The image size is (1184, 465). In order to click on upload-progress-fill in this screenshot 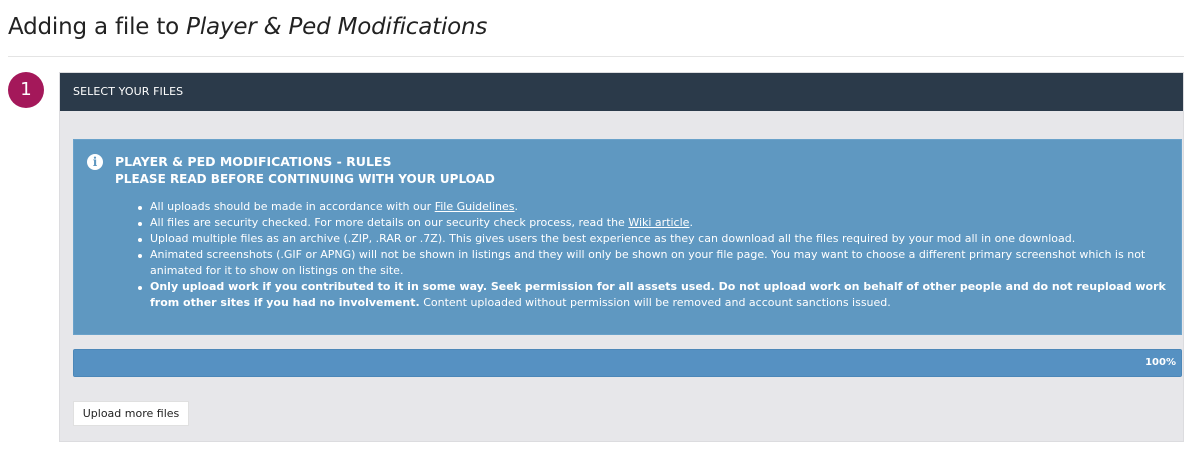, I will do `click(627, 363)`.